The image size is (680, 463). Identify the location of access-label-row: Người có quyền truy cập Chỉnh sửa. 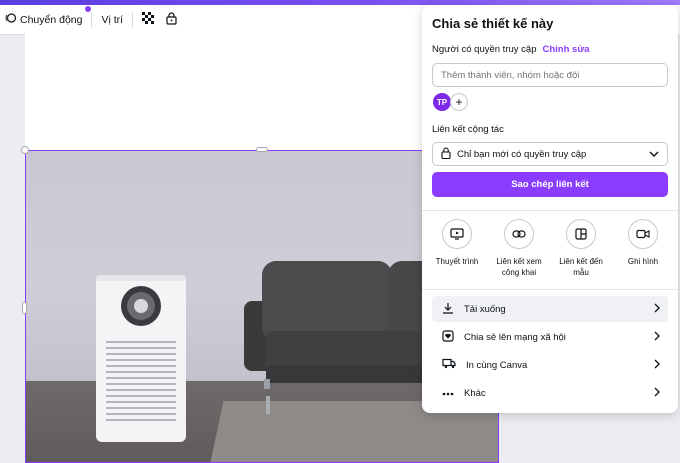
(510, 49).